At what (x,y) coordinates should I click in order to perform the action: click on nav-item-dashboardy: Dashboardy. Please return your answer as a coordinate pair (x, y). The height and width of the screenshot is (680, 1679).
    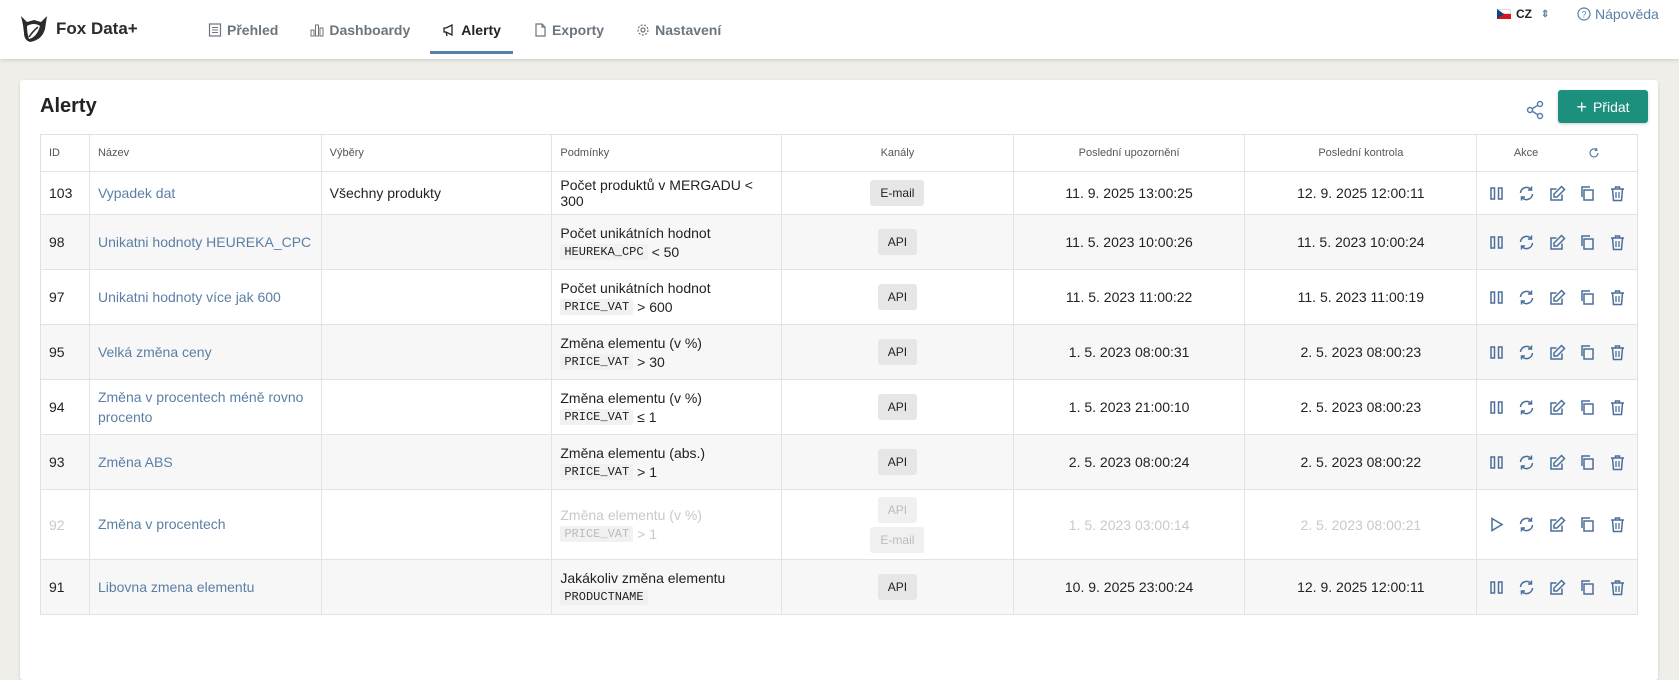
    Looking at the image, I should click on (360, 29).